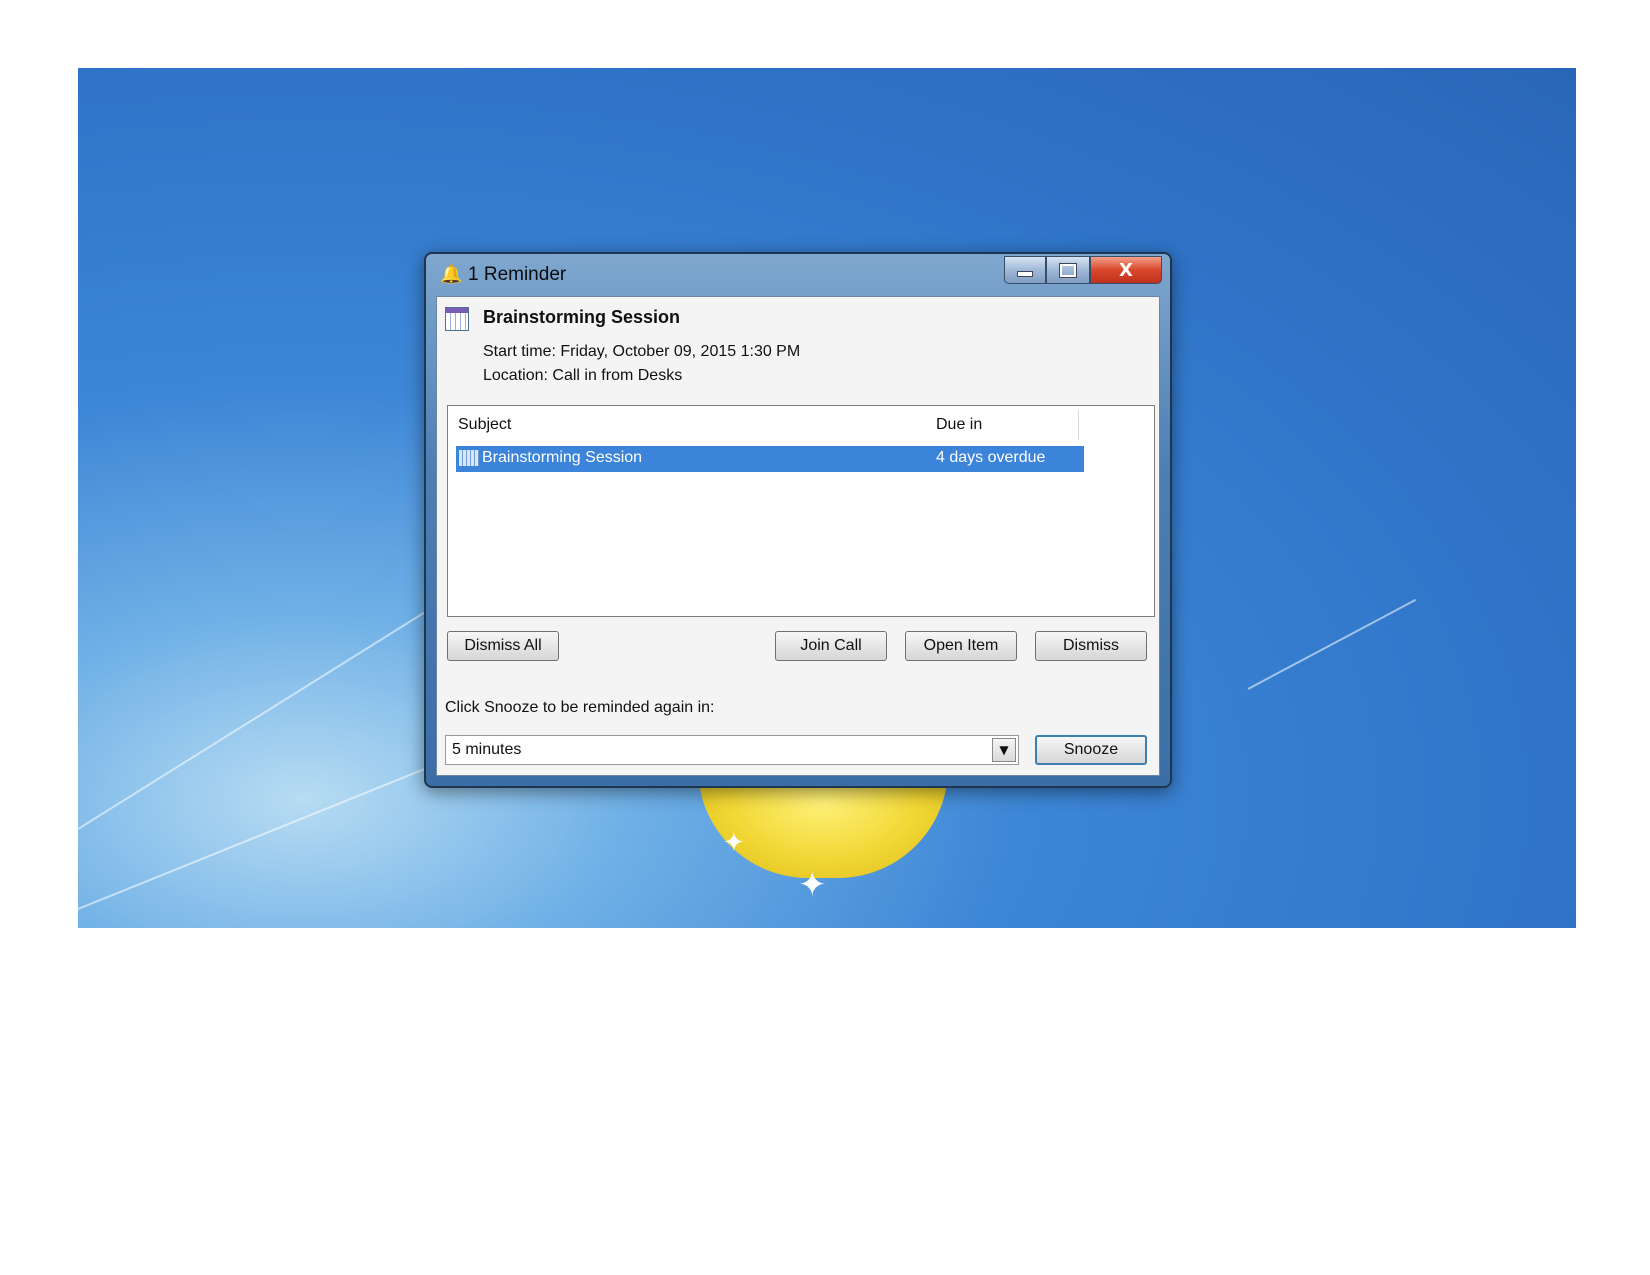 The height and width of the screenshot is (1275, 1650). I want to click on snooze-button: Snooze, so click(1091, 750).